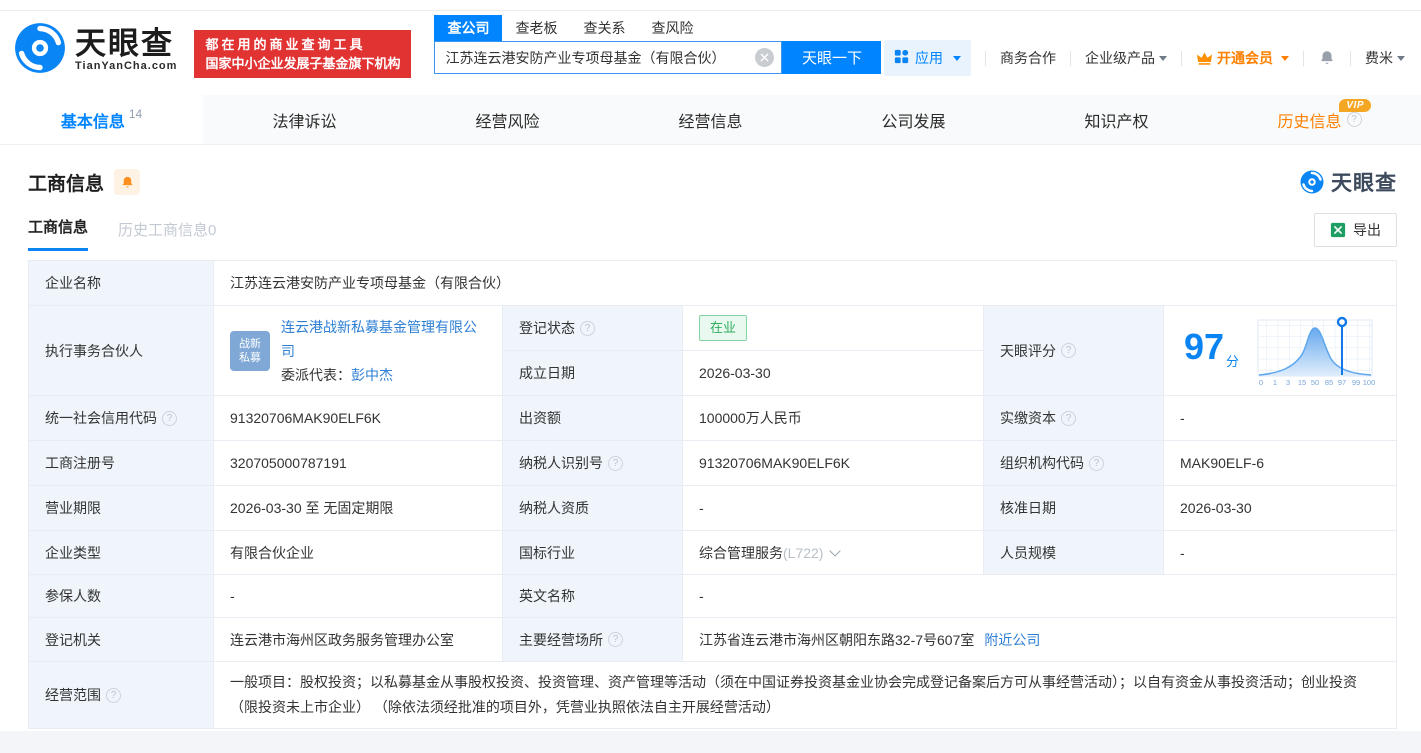 This screenshot has height=753, width=1421. I want to click on field-value-reg-status: 在业, so click(833, 328).